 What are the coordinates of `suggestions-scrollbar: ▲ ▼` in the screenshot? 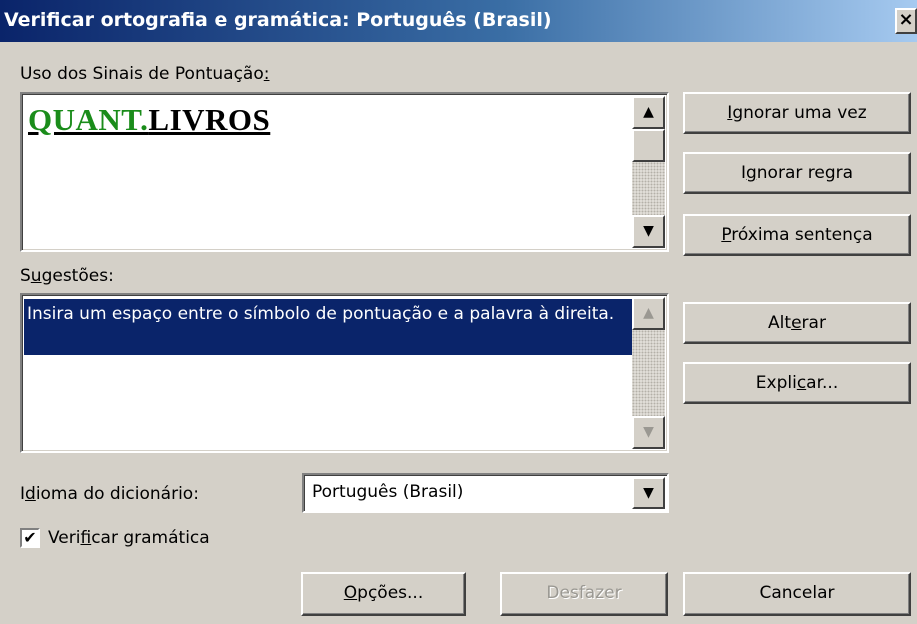 It's located at (648, 373).